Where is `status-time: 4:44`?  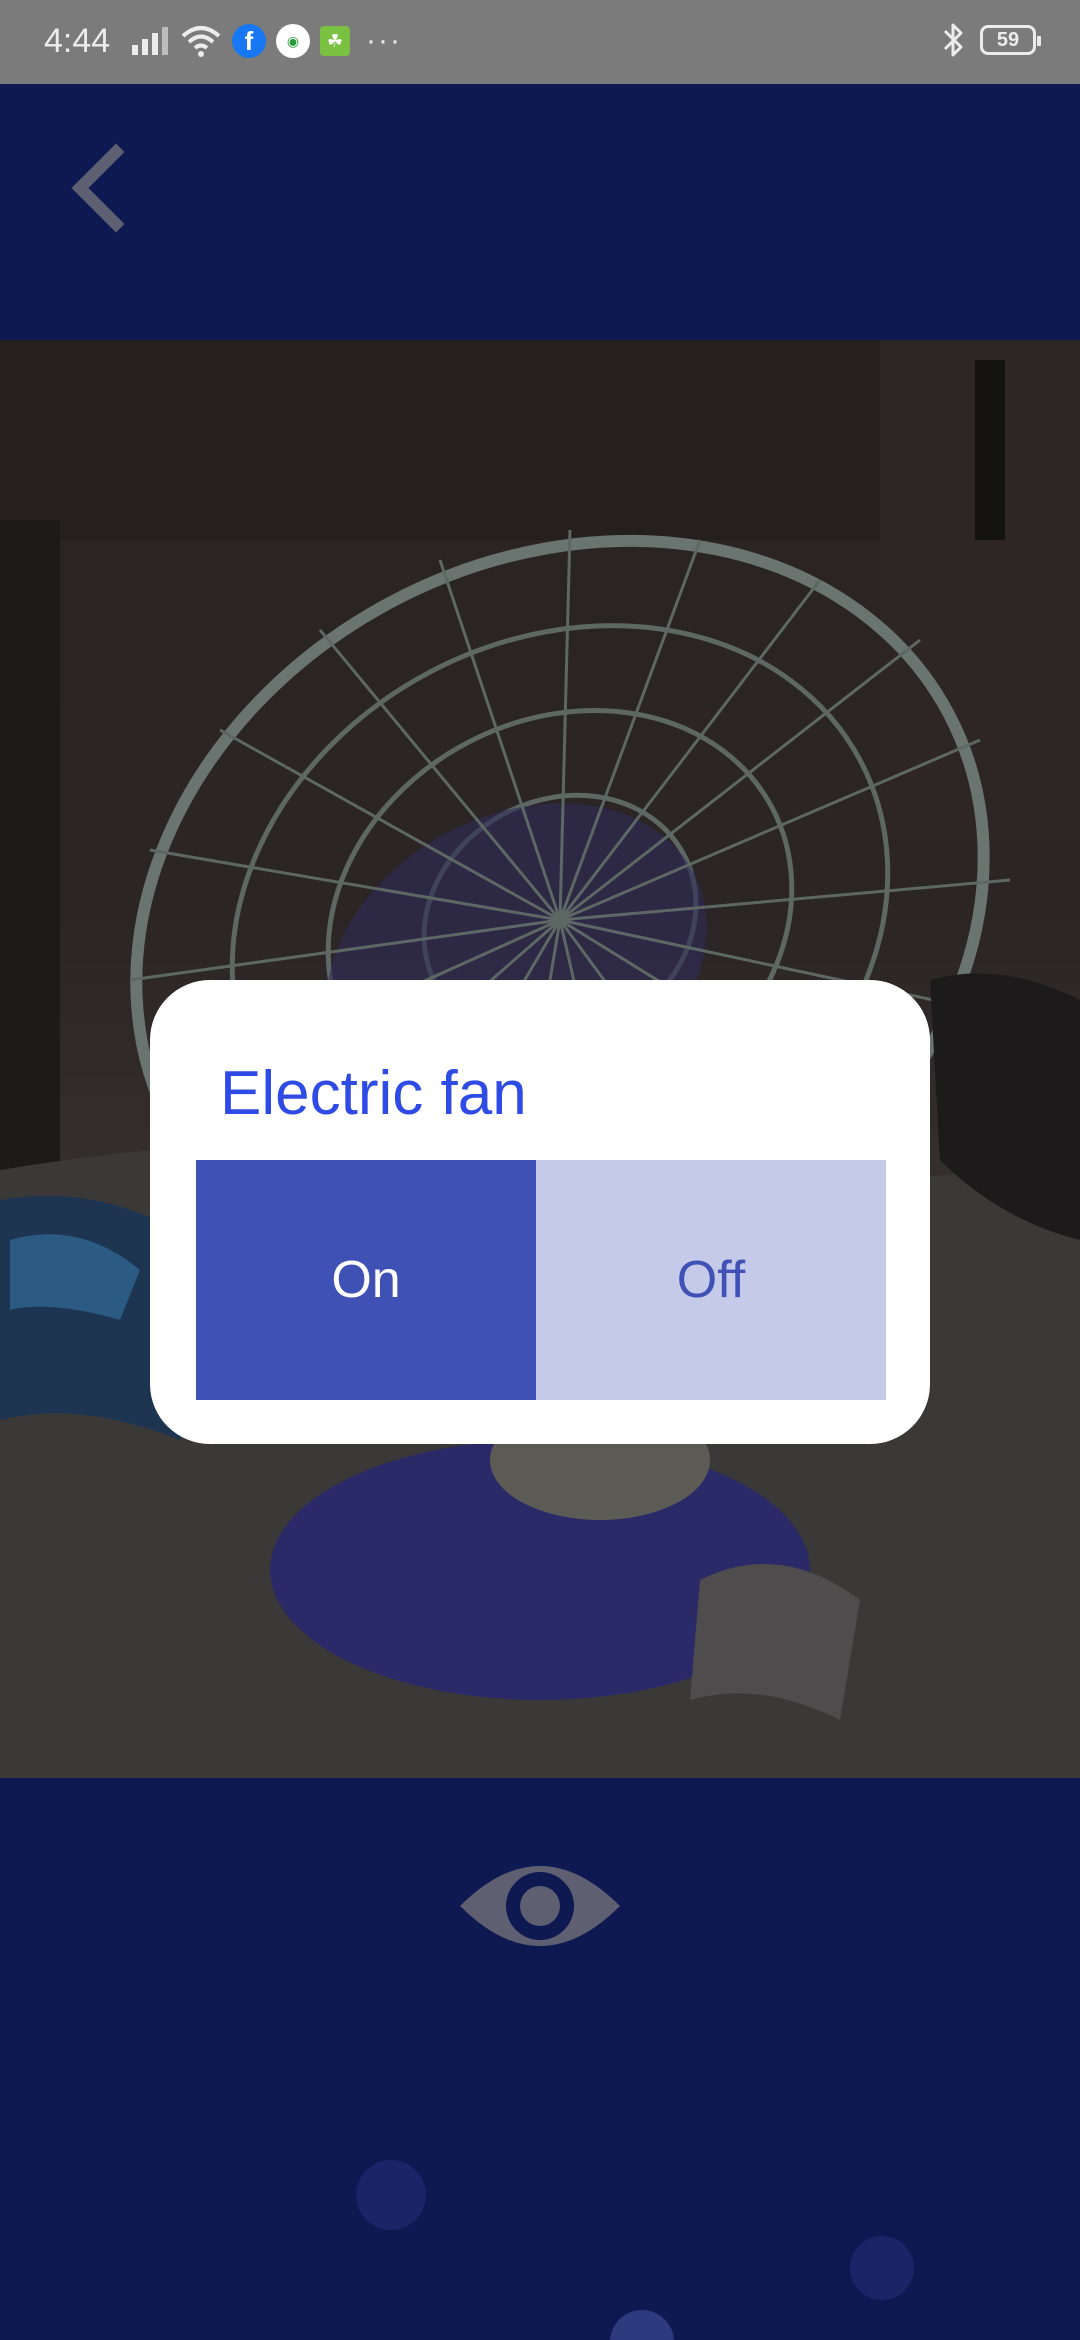
status-time: 4:44 is located at coordinates (77, 41).